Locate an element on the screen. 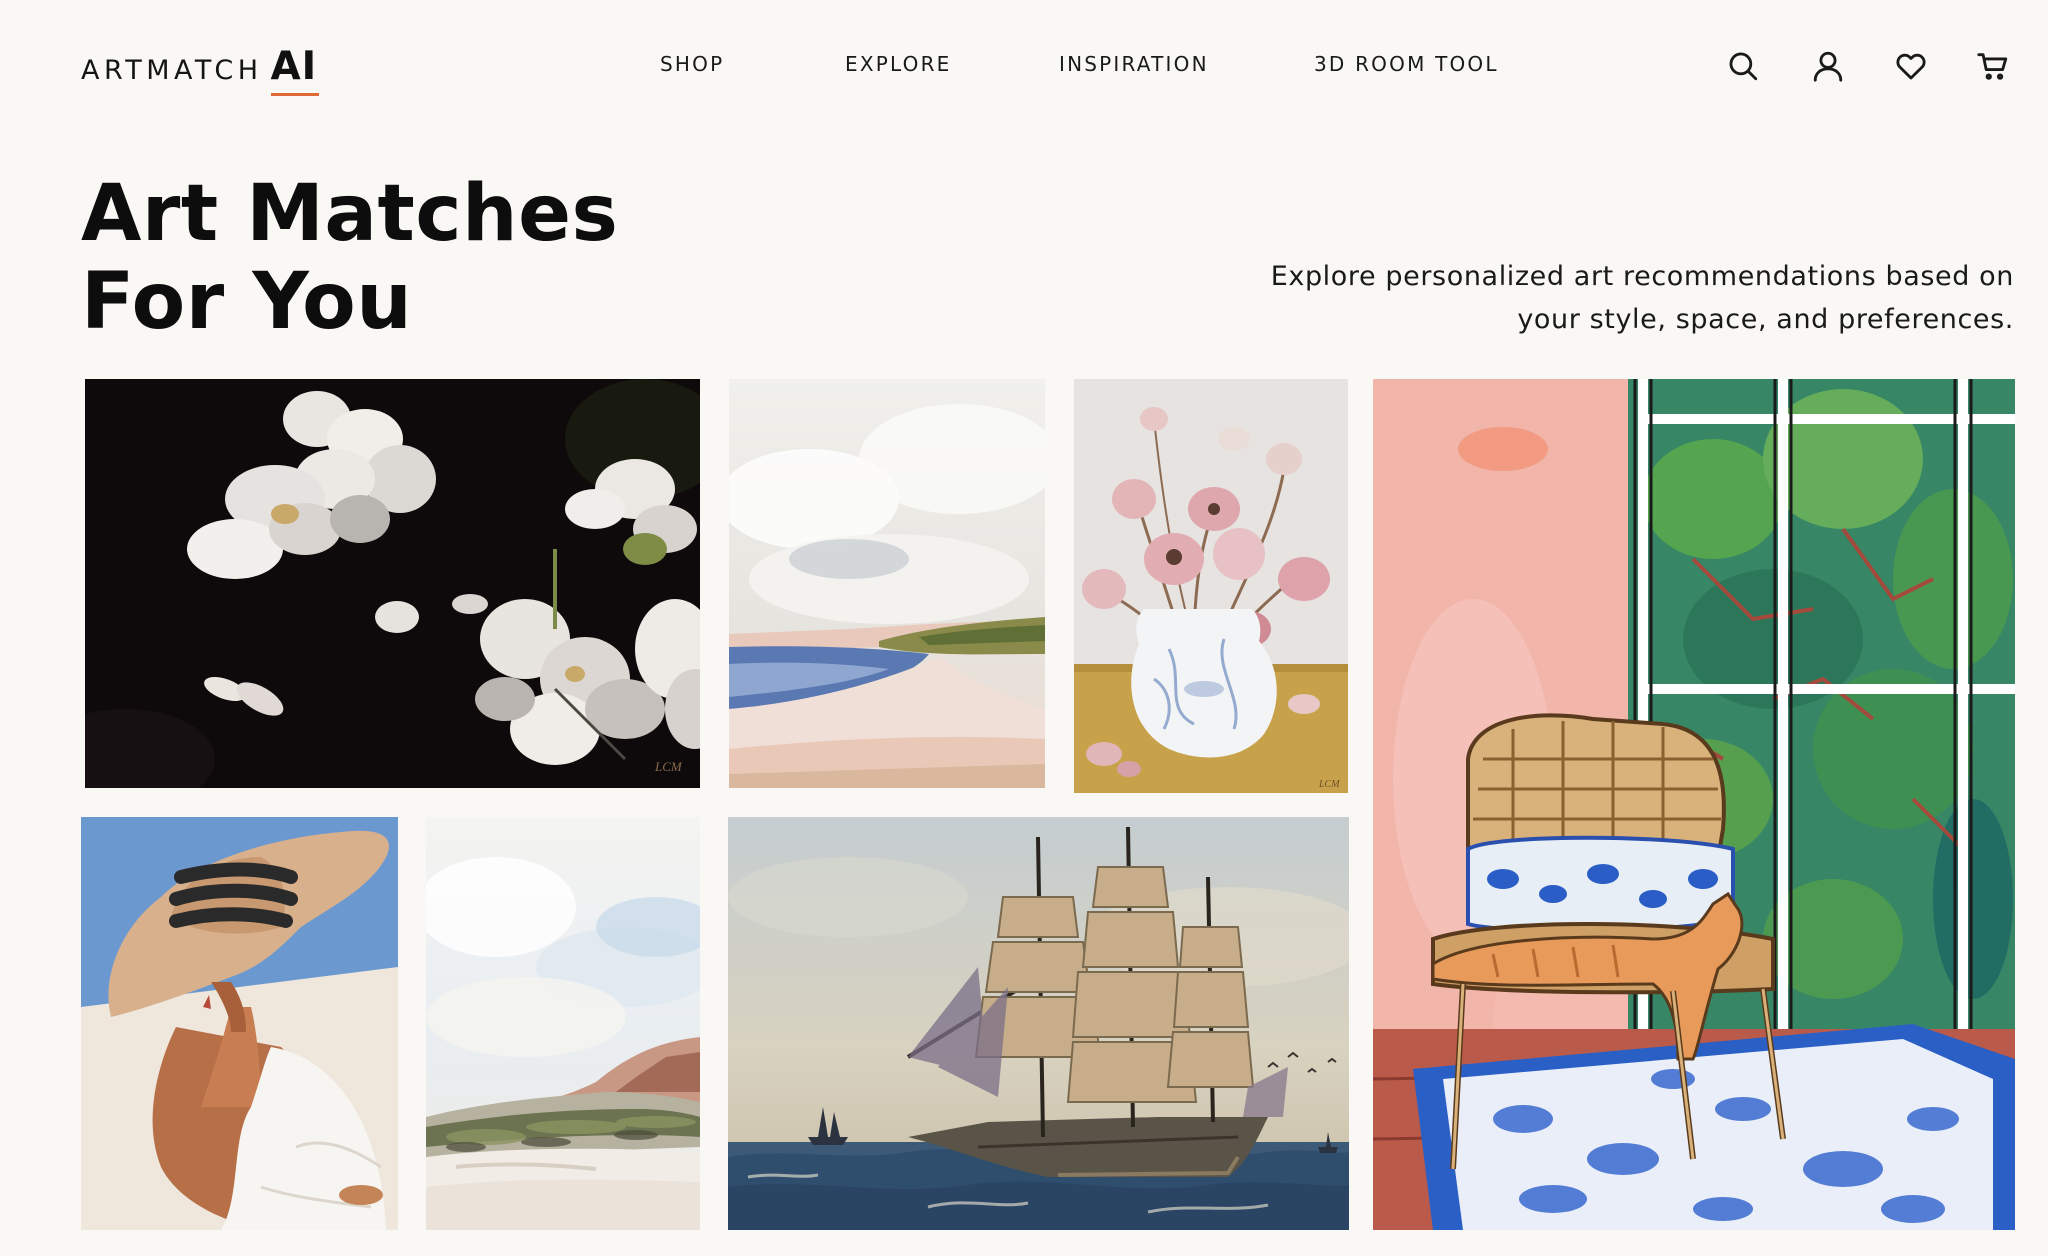 The width and height of the screenshot is (2048, 1256). page-title: Art Matches For You is located at coordinates (361, 258).